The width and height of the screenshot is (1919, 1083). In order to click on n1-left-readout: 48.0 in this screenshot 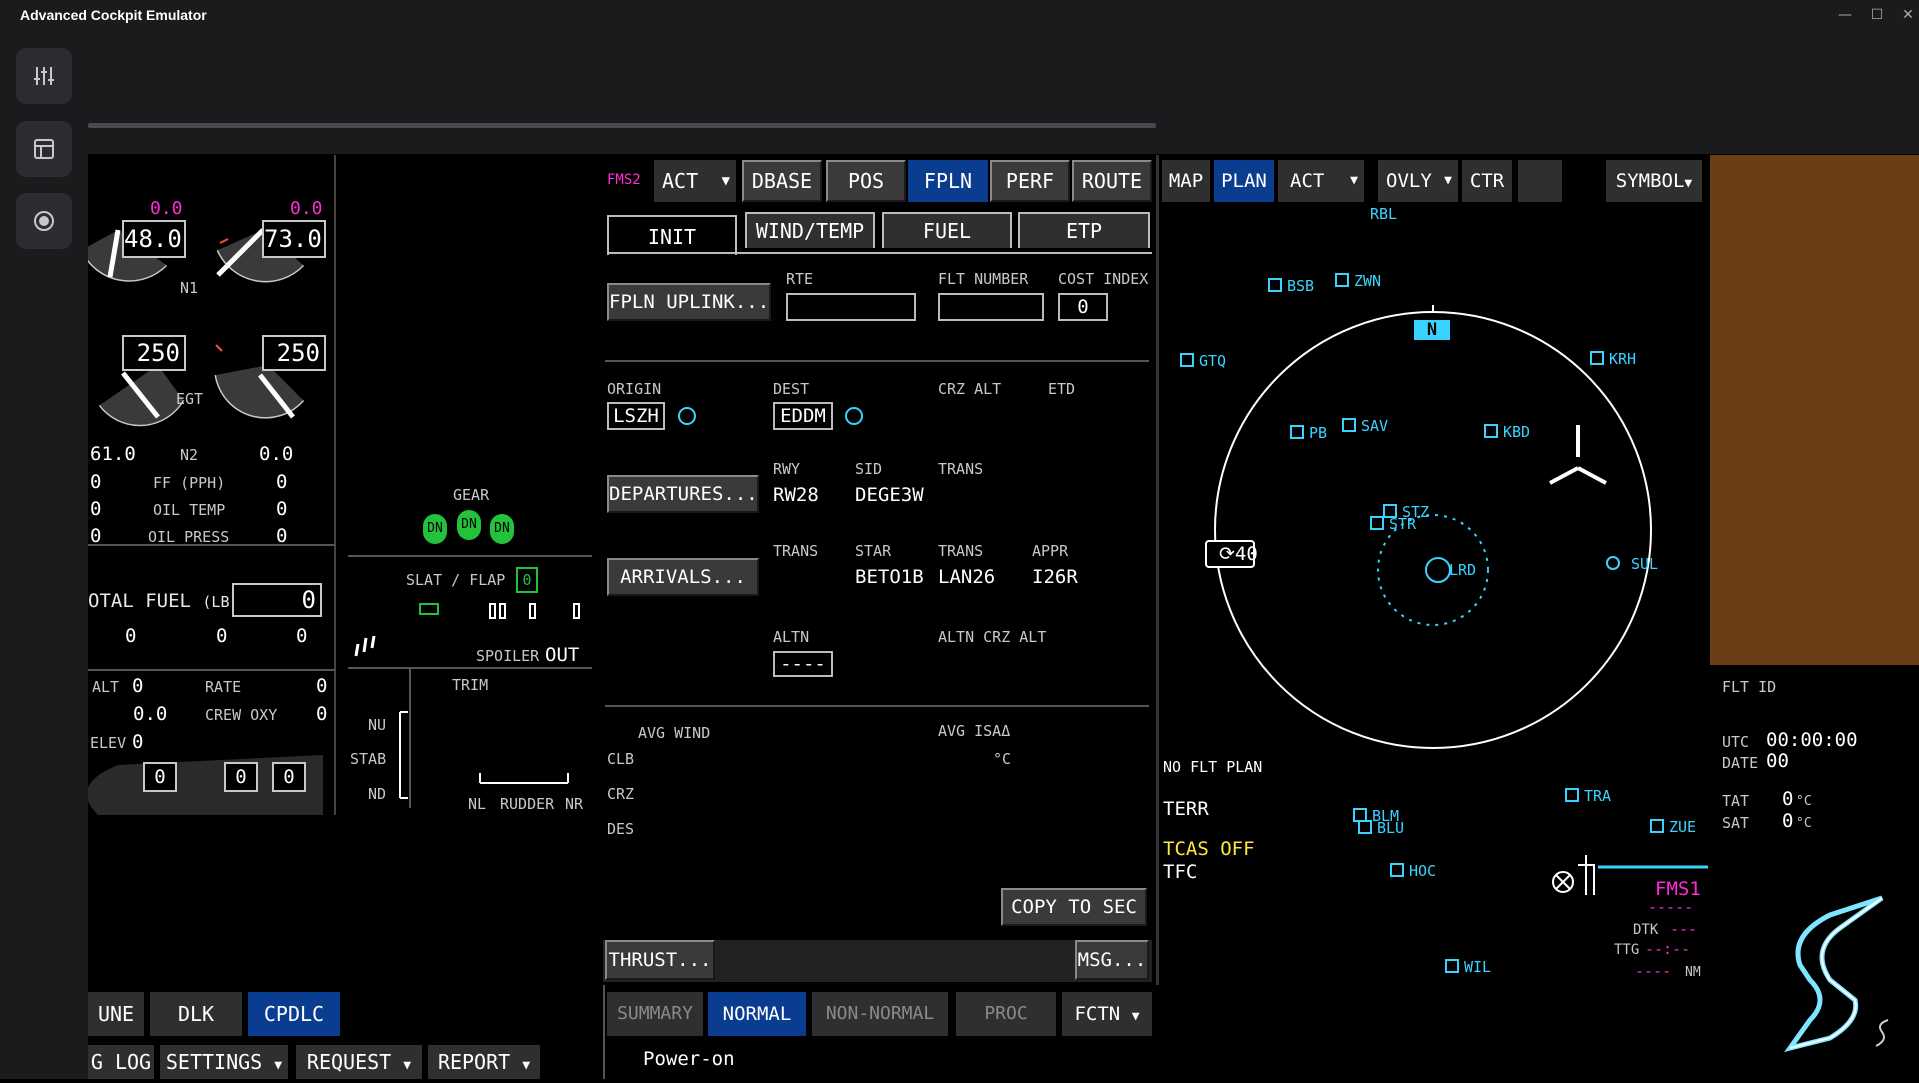, I will do `click(154, 239)`.